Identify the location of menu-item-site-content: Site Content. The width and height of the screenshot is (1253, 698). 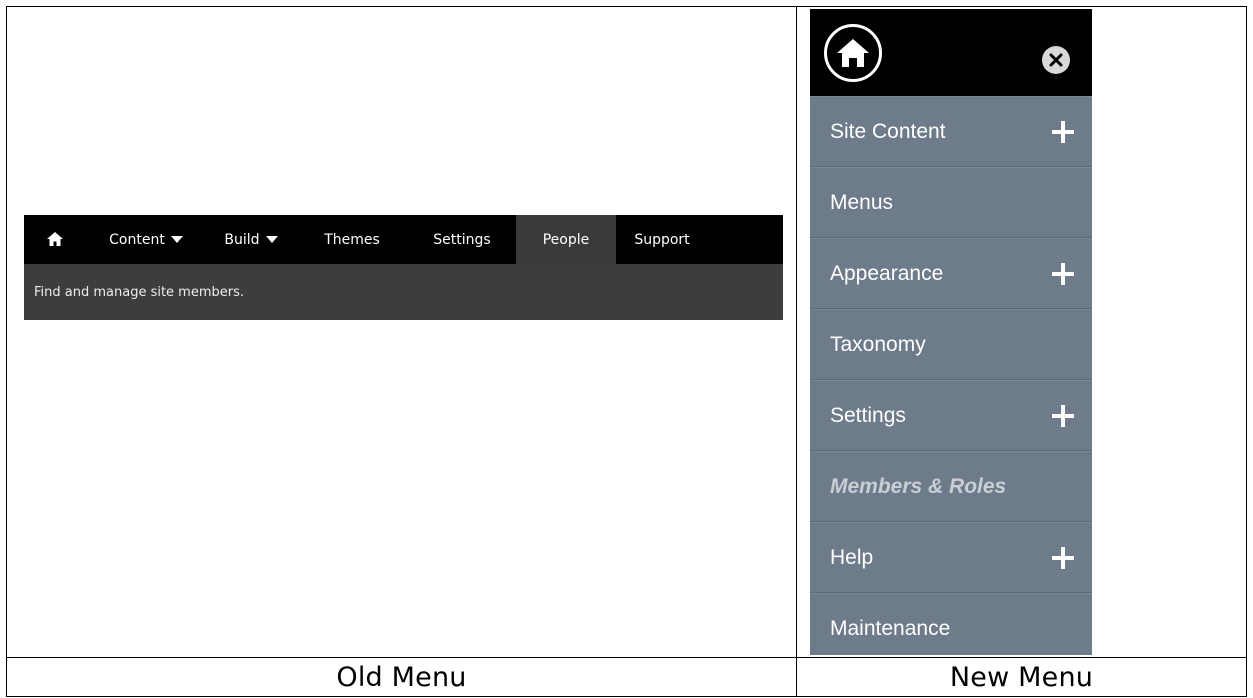
(951, 131).